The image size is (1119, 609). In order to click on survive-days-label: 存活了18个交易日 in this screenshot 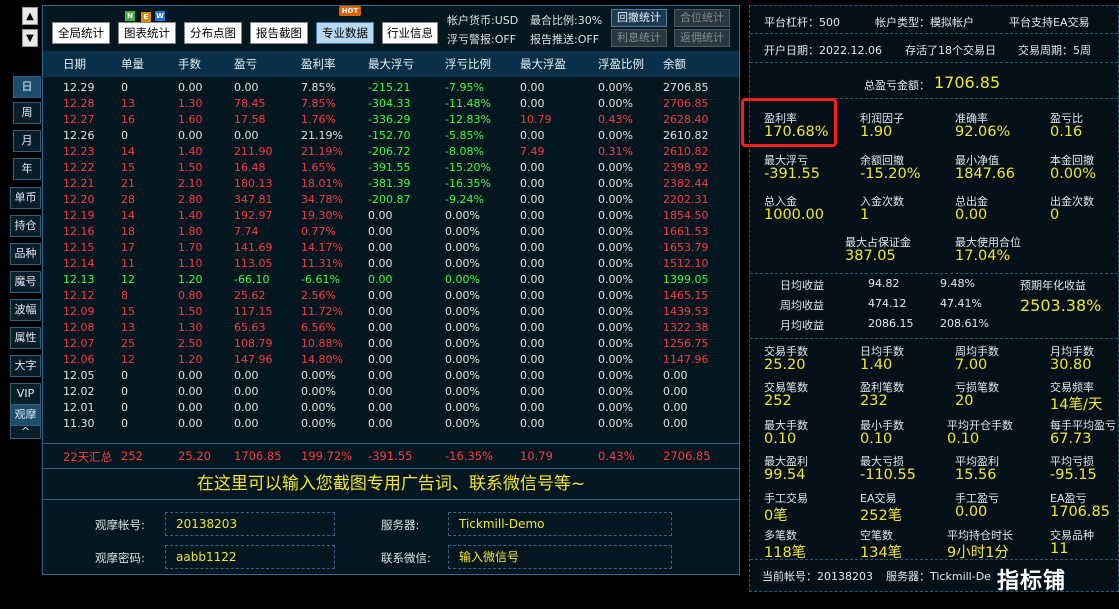, I will do `click(950, 50)`.